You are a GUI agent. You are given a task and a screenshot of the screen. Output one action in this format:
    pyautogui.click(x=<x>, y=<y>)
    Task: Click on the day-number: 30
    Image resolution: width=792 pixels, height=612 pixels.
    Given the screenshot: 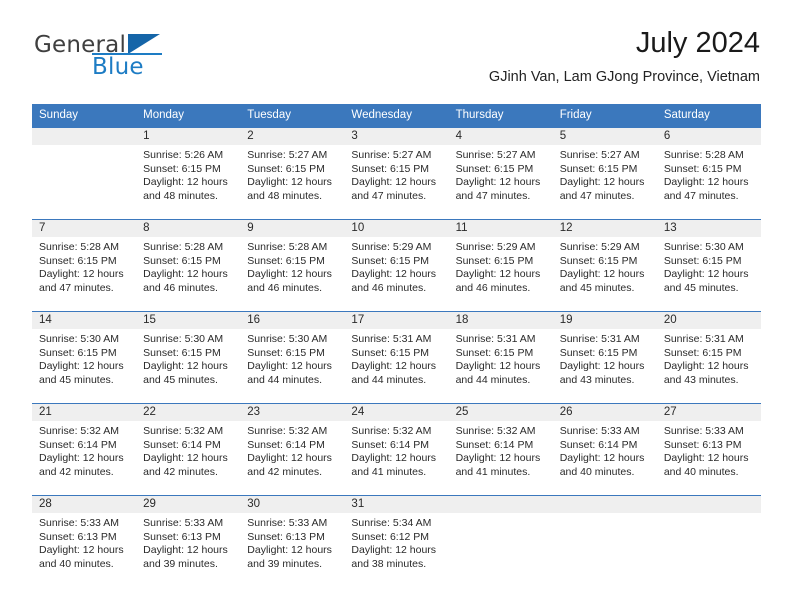 What is the action you would take?
    pyautogui.click(x=292, y=504)
    